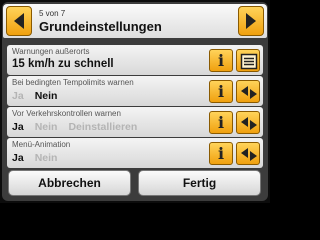 This screenshot has width=320, height=240. Describe the element at coordinates (73, 82) in the screenshot. I see `setting-label: Bei bedingten Tempolimits warnen` at that location.